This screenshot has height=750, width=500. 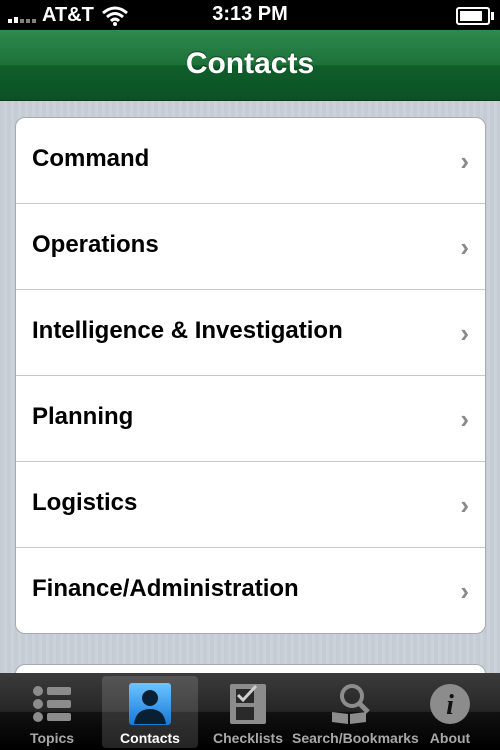 I want to click on list-item-logistics: Logistics ›, so click(x=250, y=504).